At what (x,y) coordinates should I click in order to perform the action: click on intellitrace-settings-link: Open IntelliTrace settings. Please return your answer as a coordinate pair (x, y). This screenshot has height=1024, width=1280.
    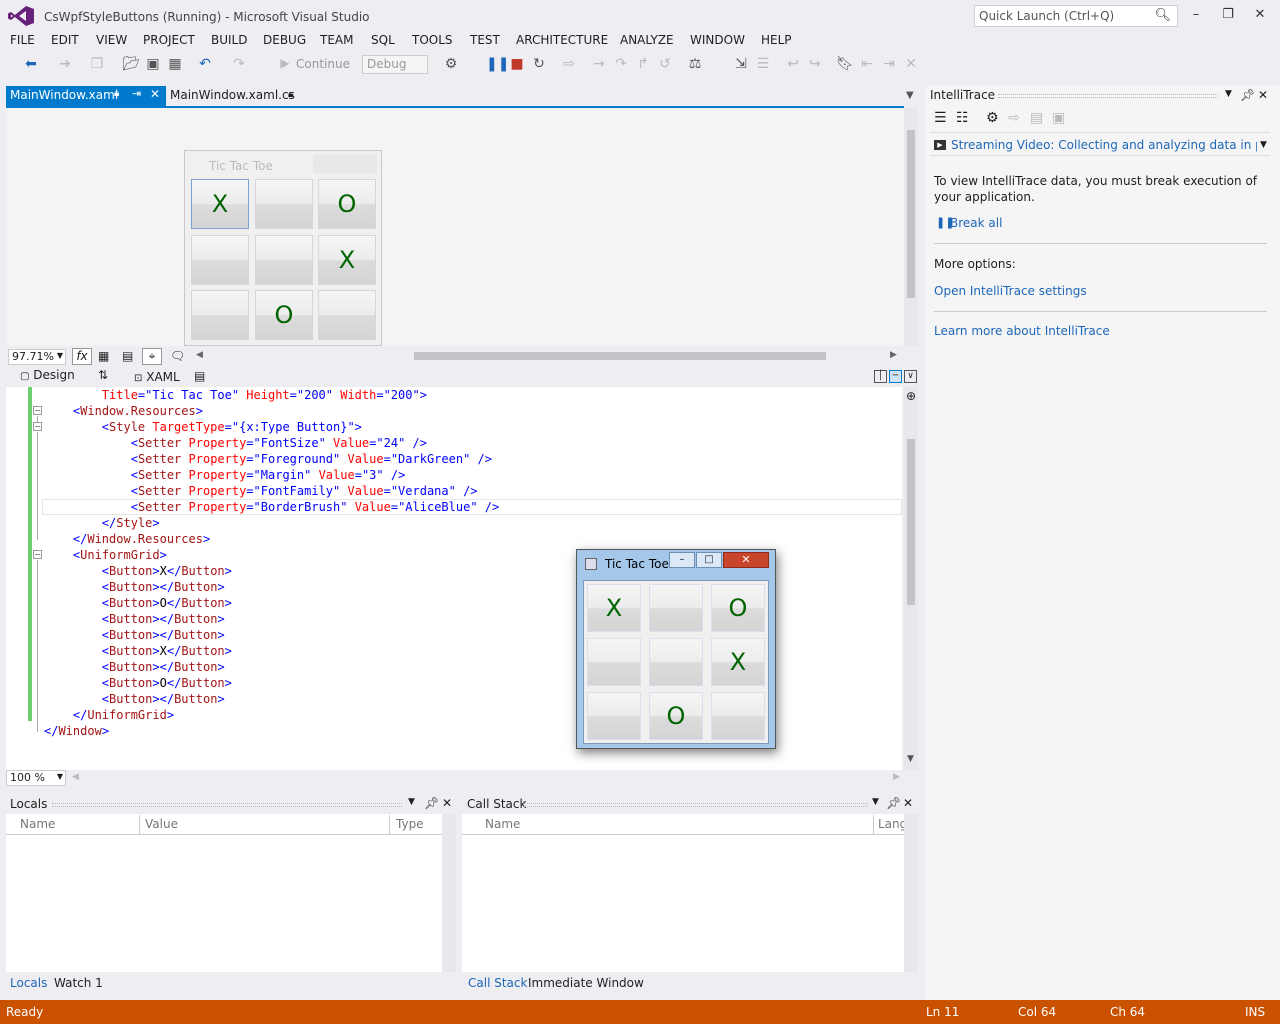
    Looking at the image, I should click on (1010, 291).